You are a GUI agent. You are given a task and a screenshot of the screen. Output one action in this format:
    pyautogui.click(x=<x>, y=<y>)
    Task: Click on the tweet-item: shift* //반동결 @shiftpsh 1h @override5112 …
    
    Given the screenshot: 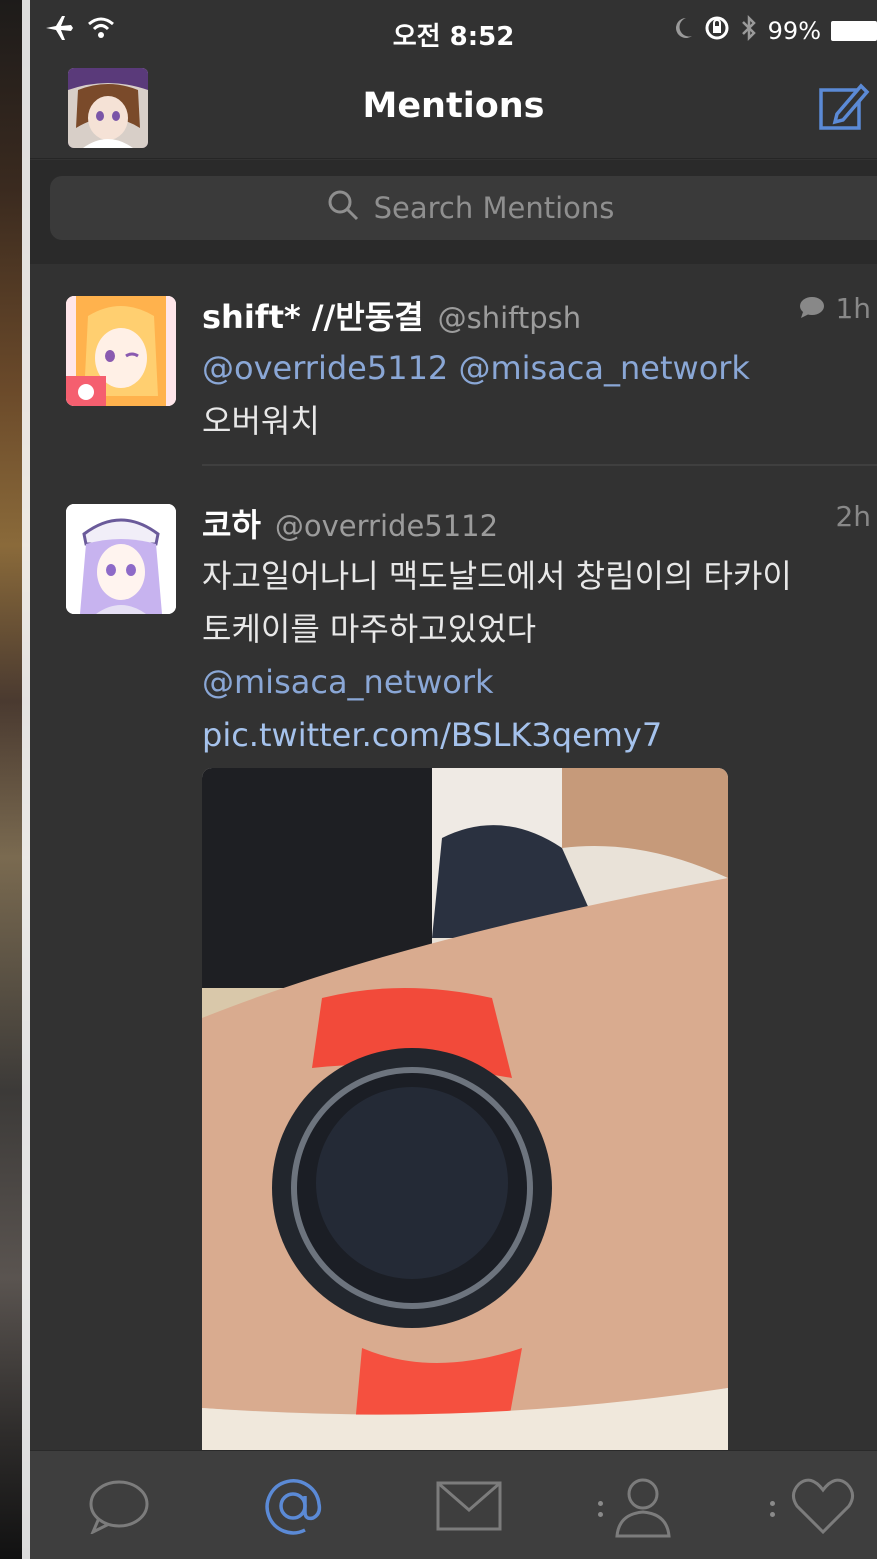 What is the action you would take?
    pyautogui.click(x=453, y=378)
    